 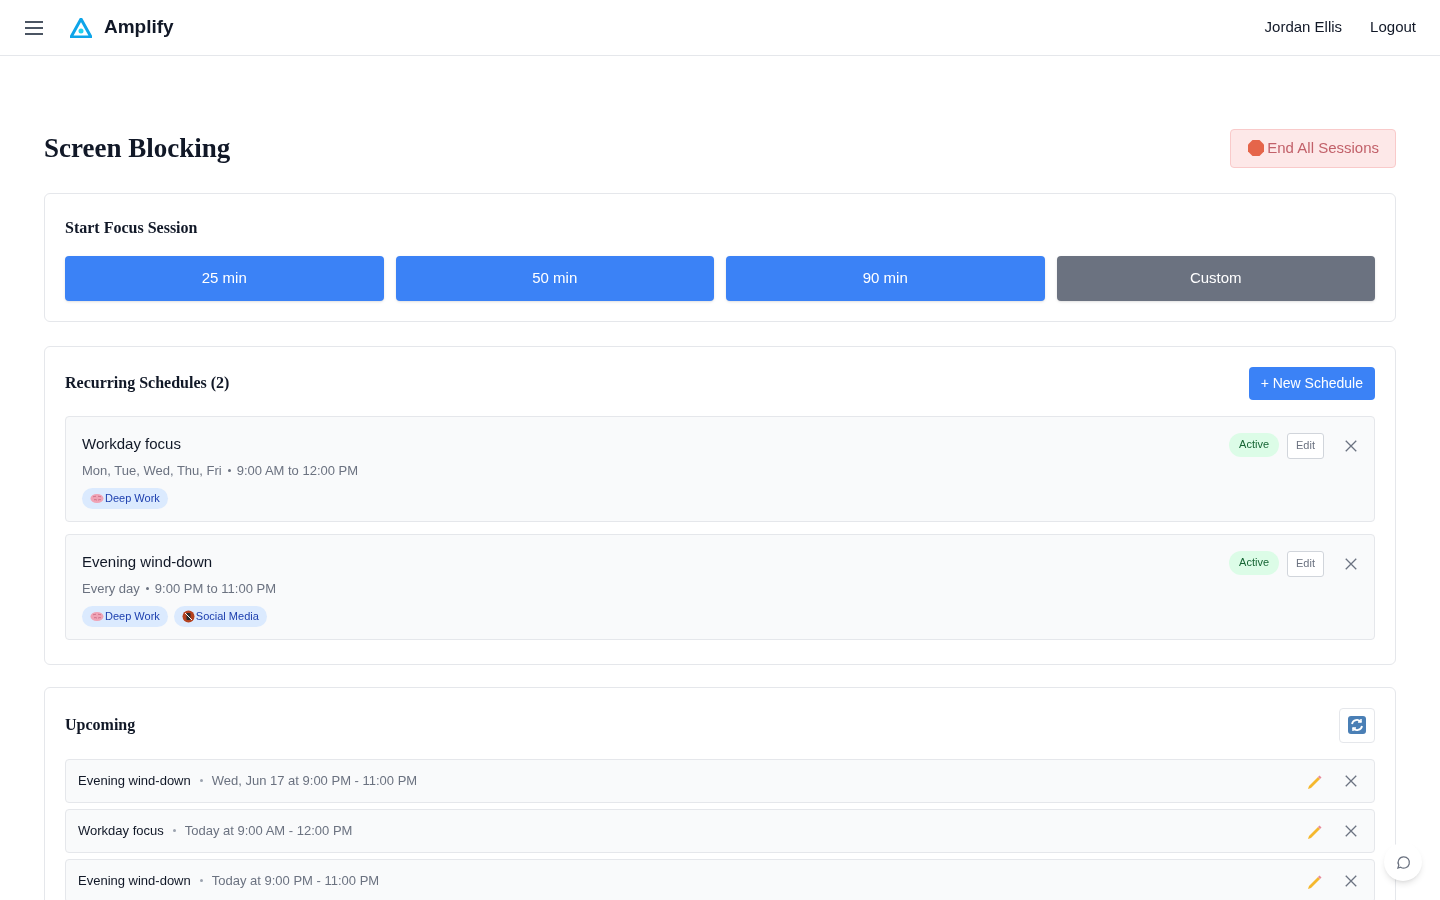 I want to click on refresh-button, so click(x=1357, y=725).